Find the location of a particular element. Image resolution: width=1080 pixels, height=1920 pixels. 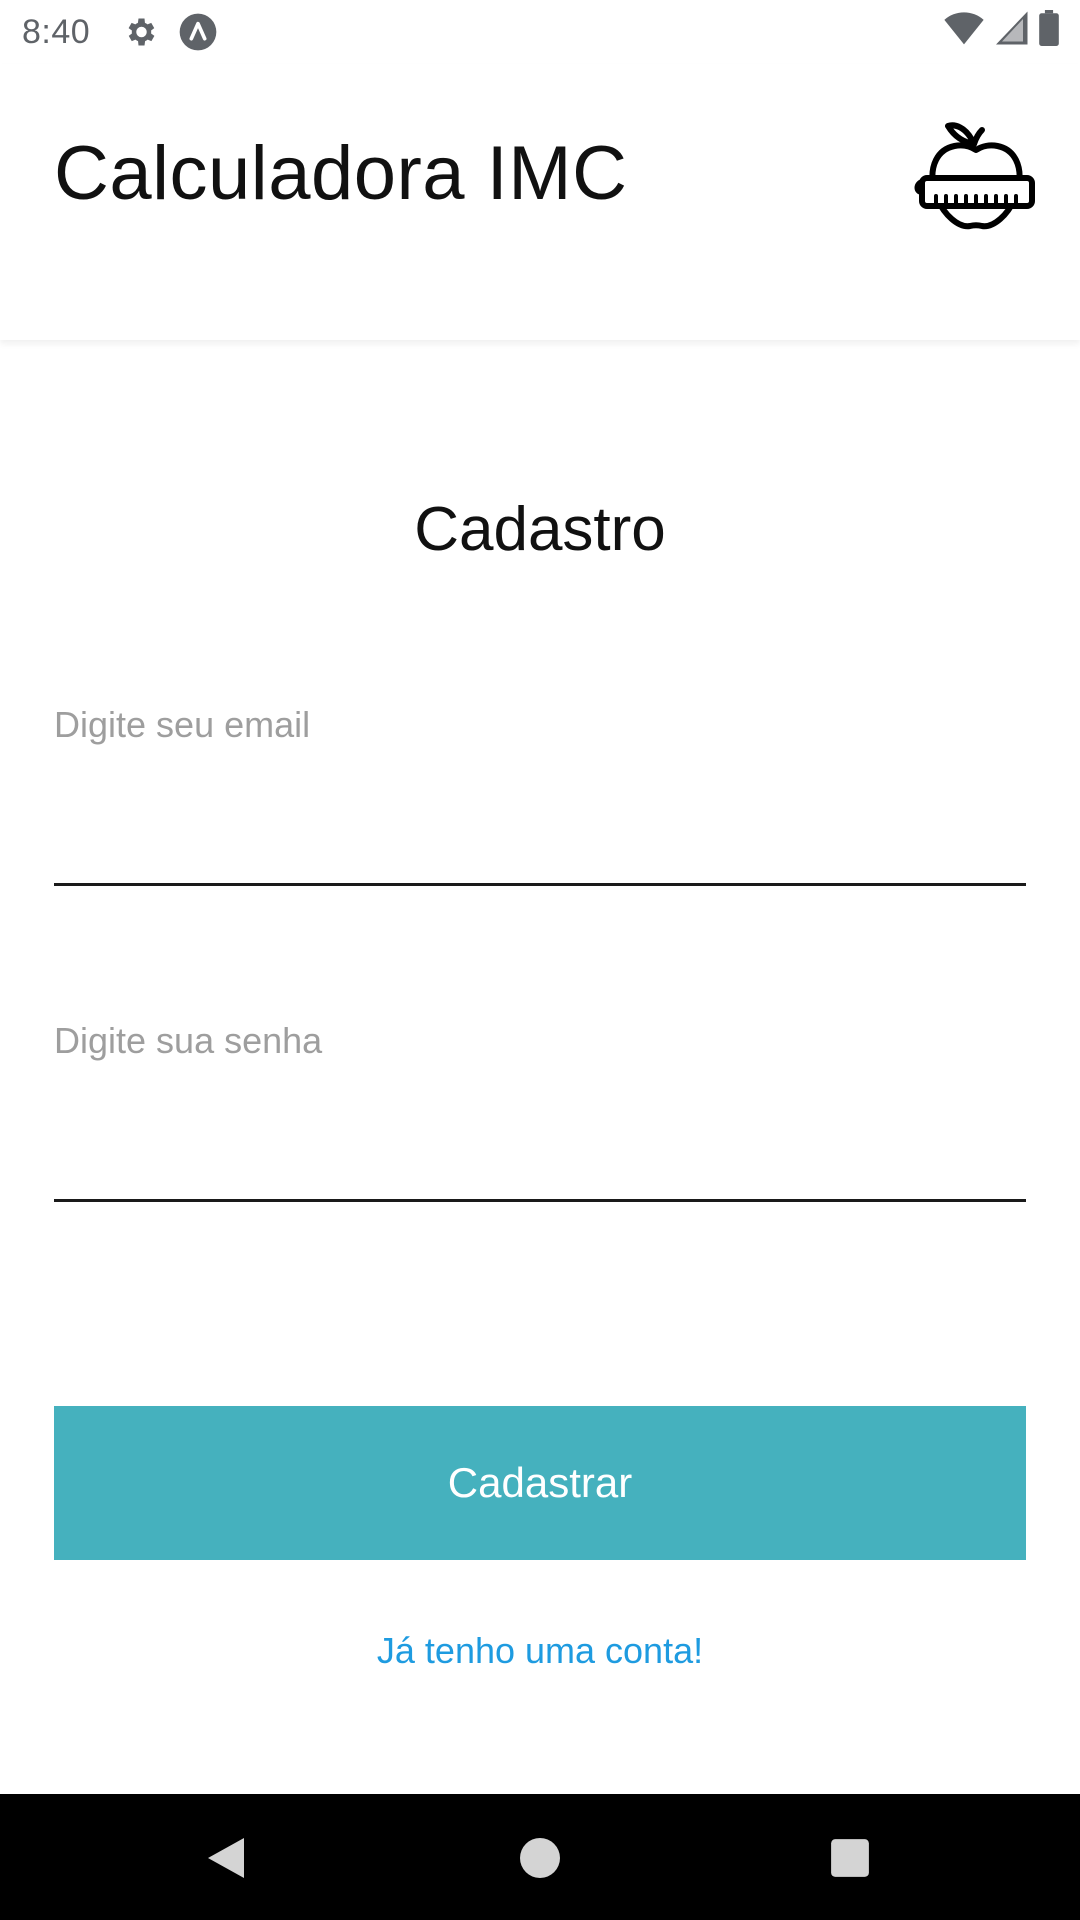

password-field: Digite sua senha is located at coordinates (540, 1111).